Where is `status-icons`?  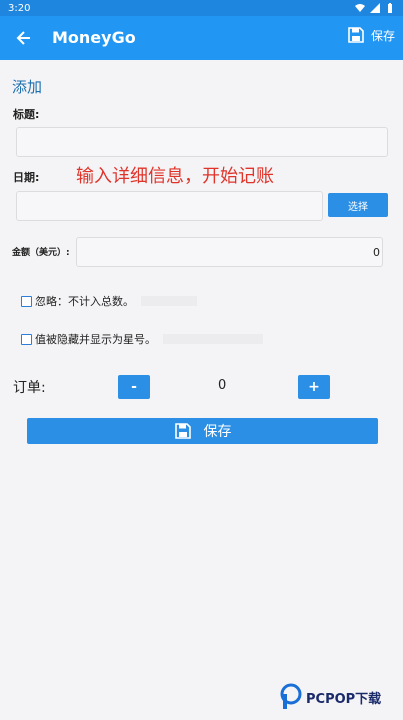 status-icons is located at coordinates (375, 8).